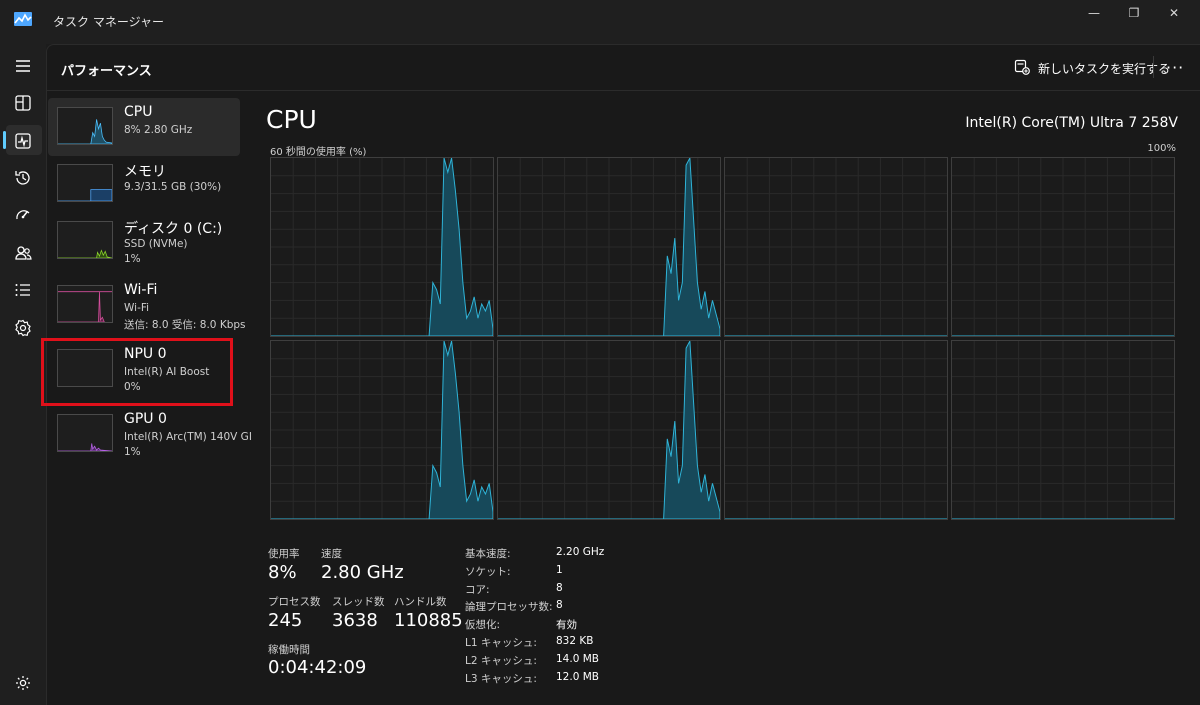 The image size is (1200, 705). I want to click on threads-label: スレッド数, so click(358, 602).